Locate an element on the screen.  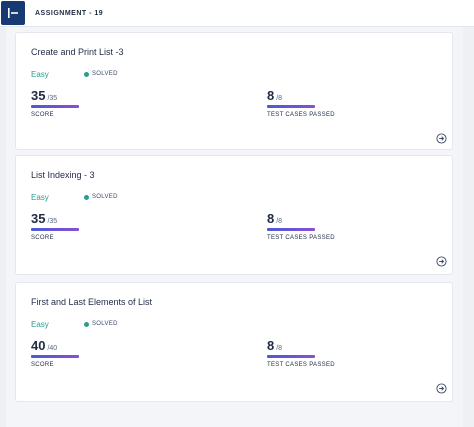
sidebar-toggle-icon is located at coordinates (13, 13).